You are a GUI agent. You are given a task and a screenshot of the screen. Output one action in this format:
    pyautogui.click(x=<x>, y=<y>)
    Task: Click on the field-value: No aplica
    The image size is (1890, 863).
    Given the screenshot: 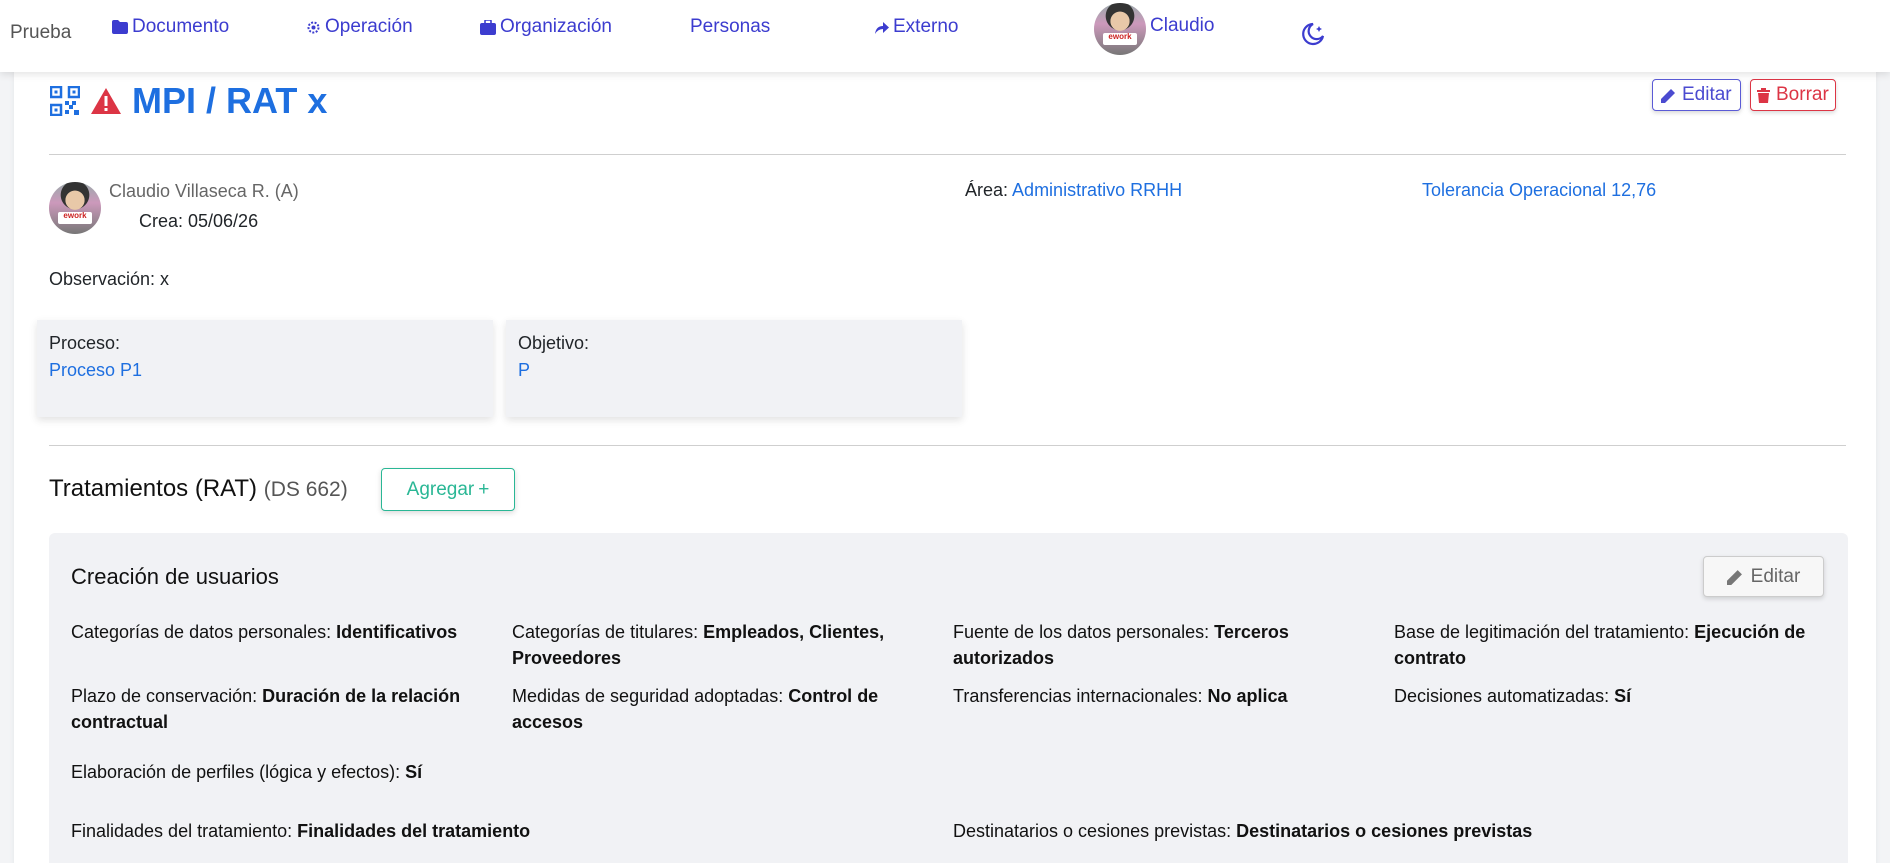 What is the action you would take?
    pyautogui.click(x=1247, y=696)
    